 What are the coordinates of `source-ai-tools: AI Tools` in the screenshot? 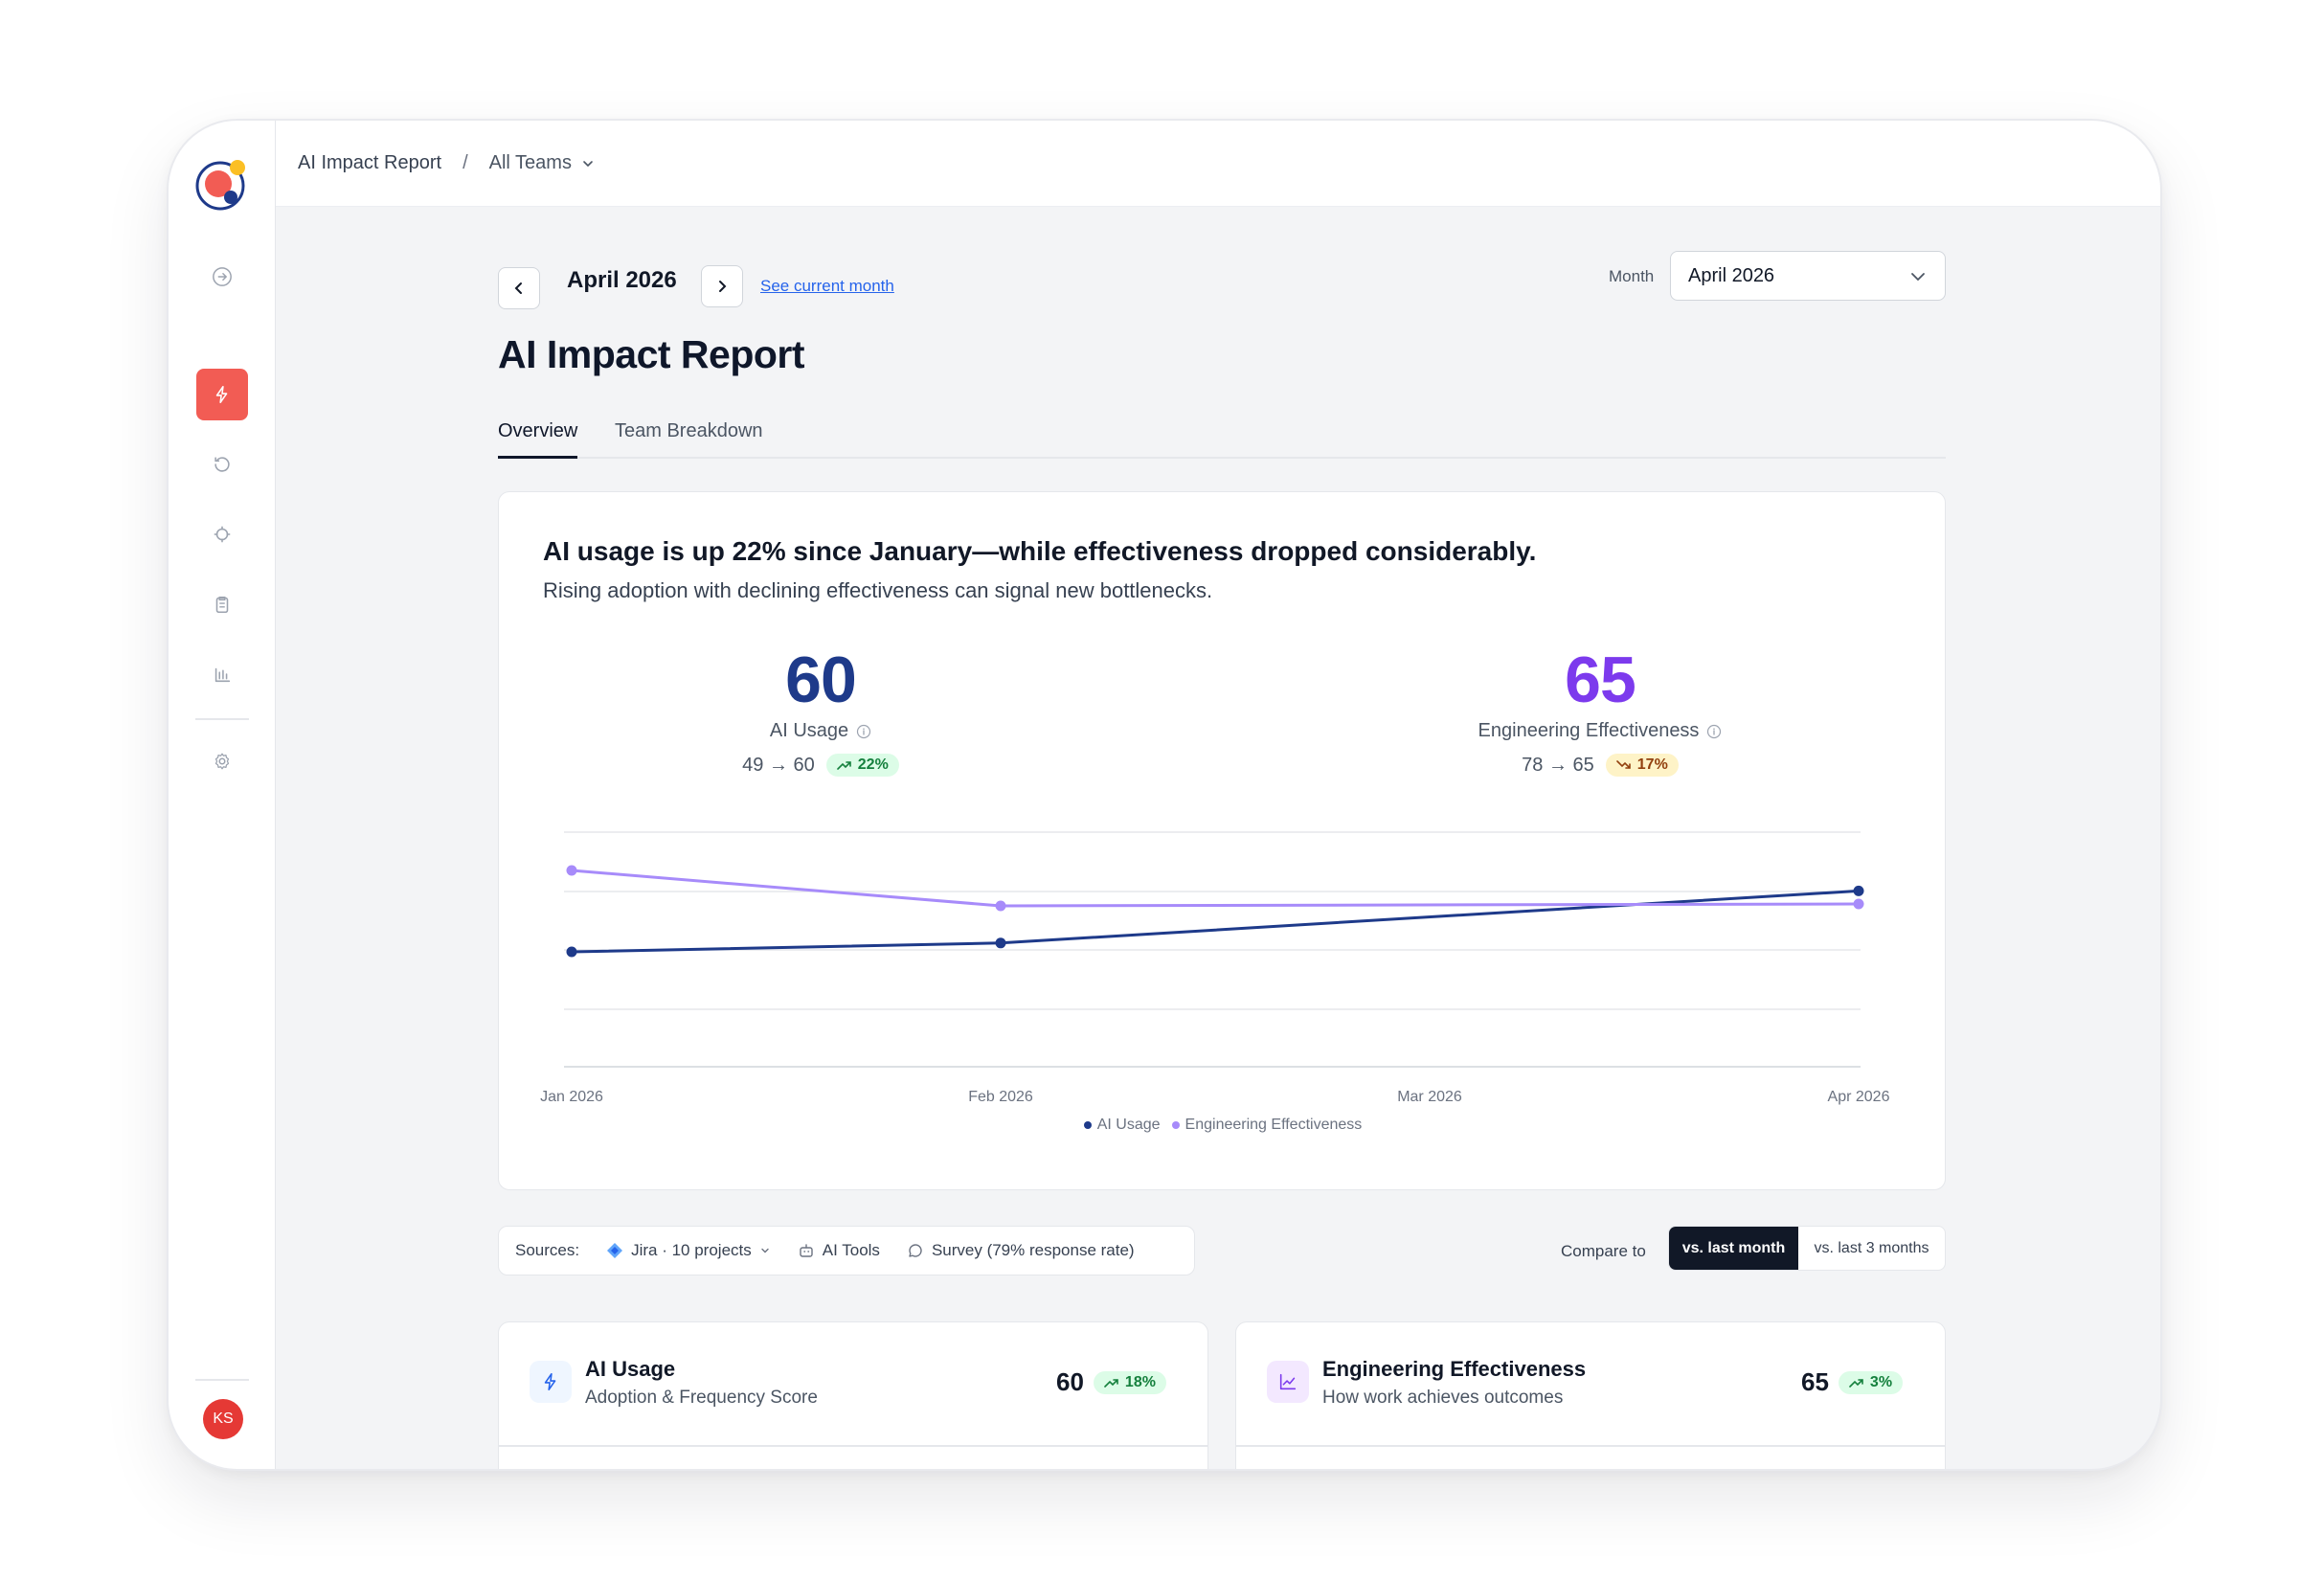 It's located at (839, 1250).